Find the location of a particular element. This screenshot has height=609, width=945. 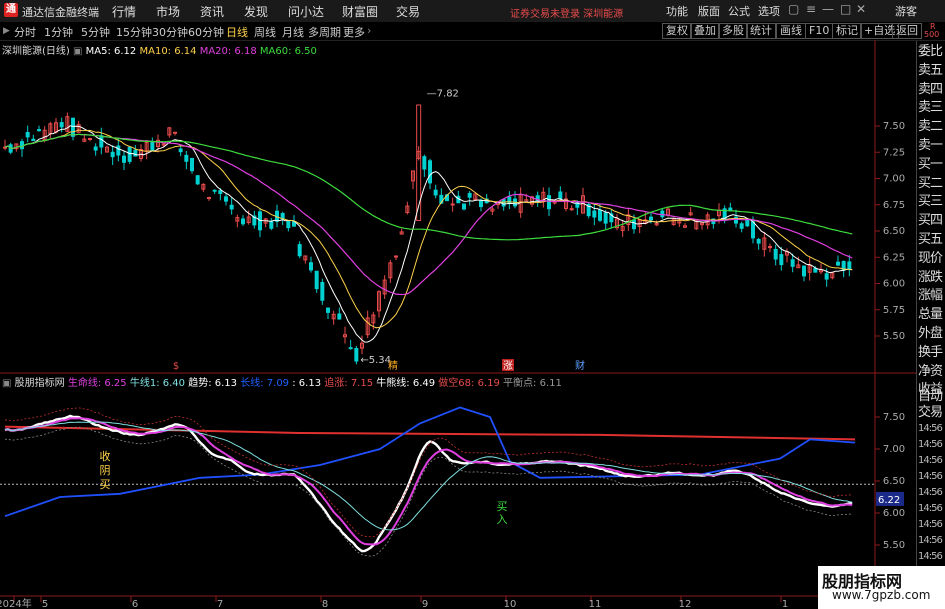

ind-y-tick-label: 7.50 is located at coordinates (894, 417).